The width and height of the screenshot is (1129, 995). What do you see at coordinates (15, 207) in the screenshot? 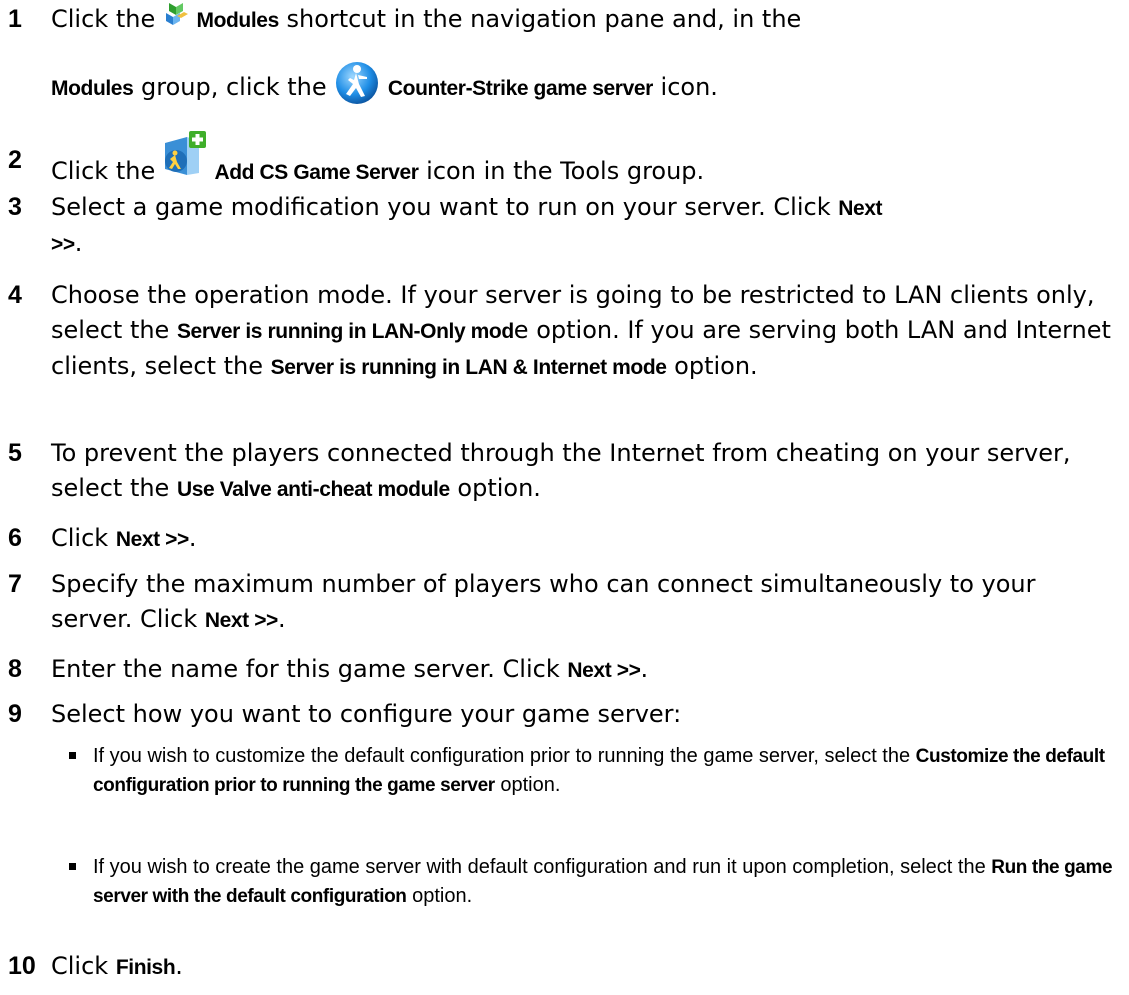
I see `step-number: 3` at bounding box center [15, 207].